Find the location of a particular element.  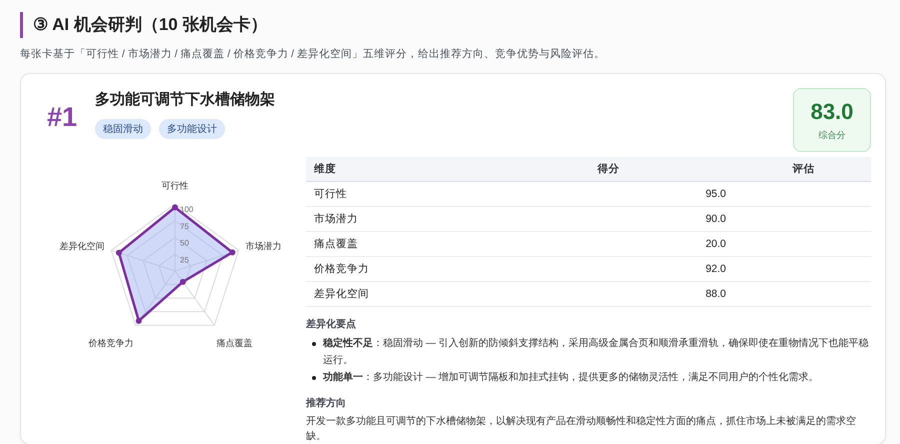

section-title: ③ AI 机会研判（10 张机会卡） is located at coordinates (144, 25).